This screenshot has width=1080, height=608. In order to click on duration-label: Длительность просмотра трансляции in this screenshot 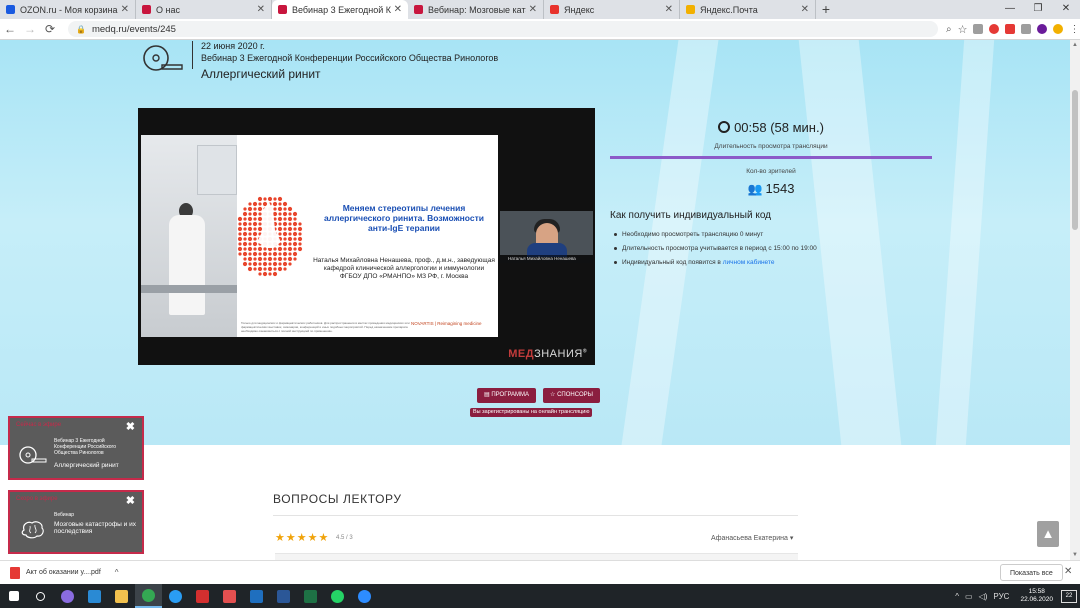, I will do `click(771, 146)`.